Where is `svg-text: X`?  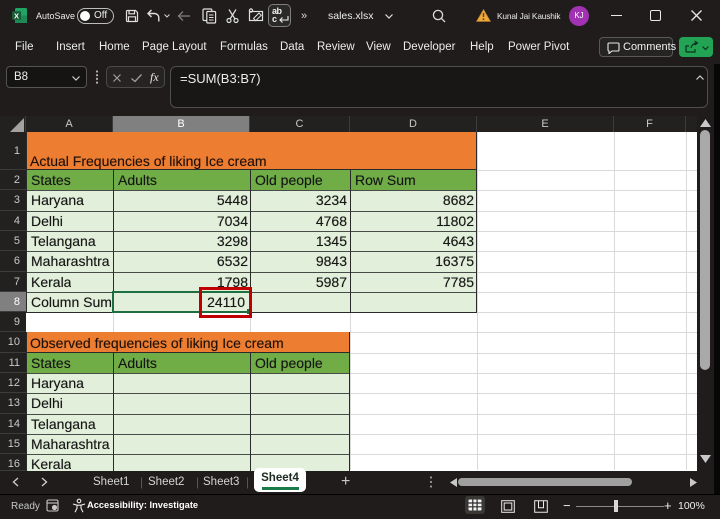
svg-text: X is located at coordinates (16, 15).